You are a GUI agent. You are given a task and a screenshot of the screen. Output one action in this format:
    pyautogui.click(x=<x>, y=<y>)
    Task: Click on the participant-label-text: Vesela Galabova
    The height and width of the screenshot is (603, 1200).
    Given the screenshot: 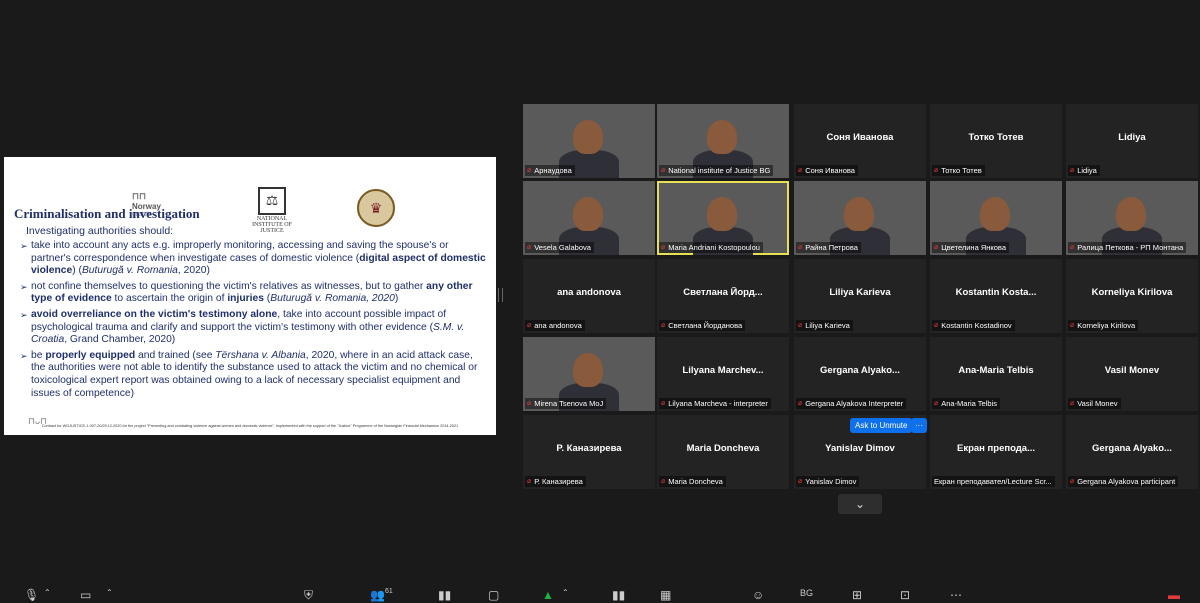 What is the action you would take?
    pyautogui.click(x=562, y=247)
    